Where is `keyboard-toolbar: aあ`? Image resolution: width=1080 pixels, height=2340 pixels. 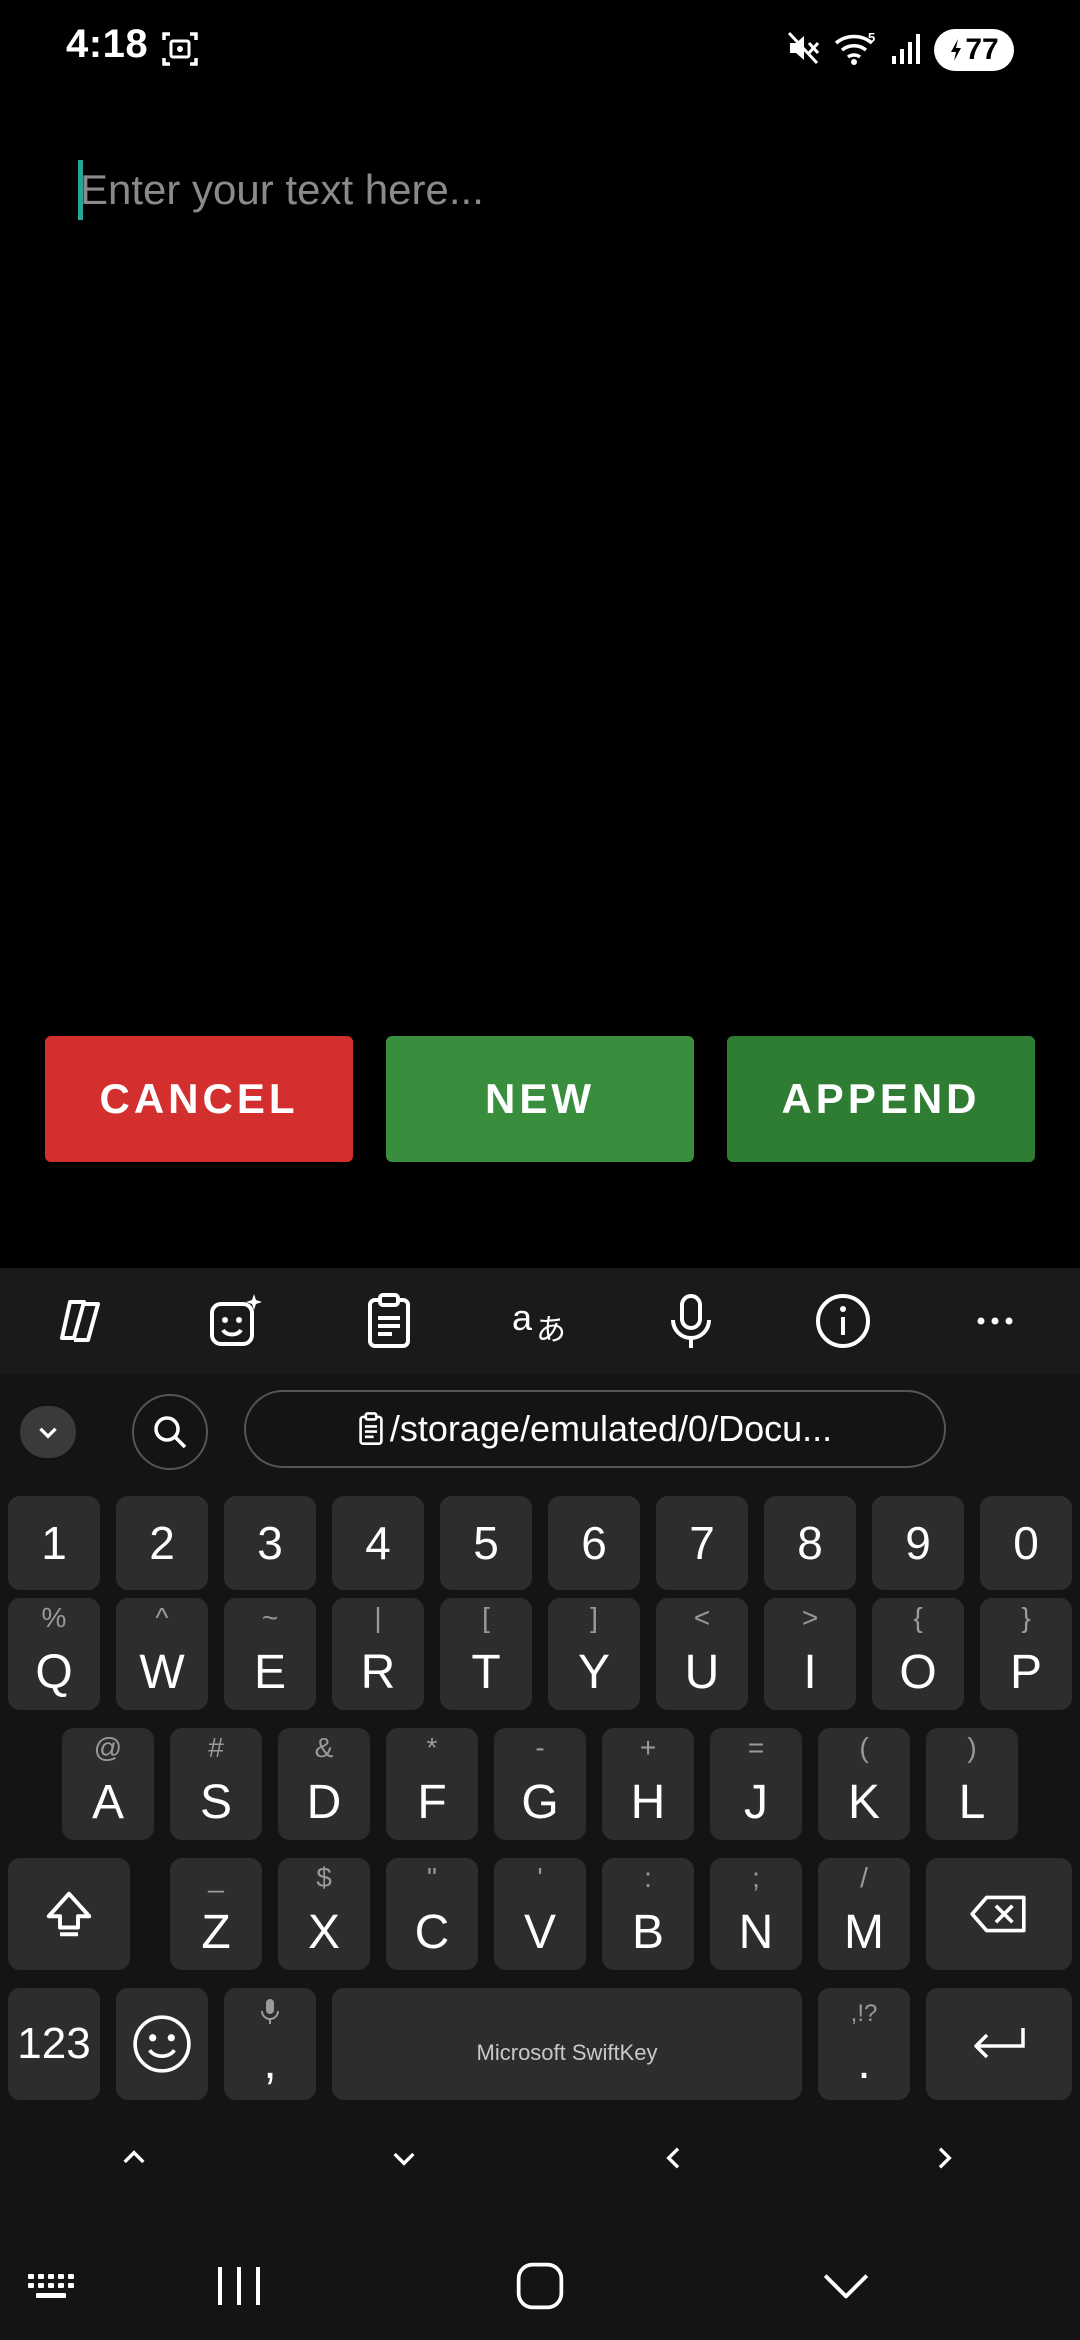 keyboard-toolbar: aあ is located at coordinates (540, 1321).